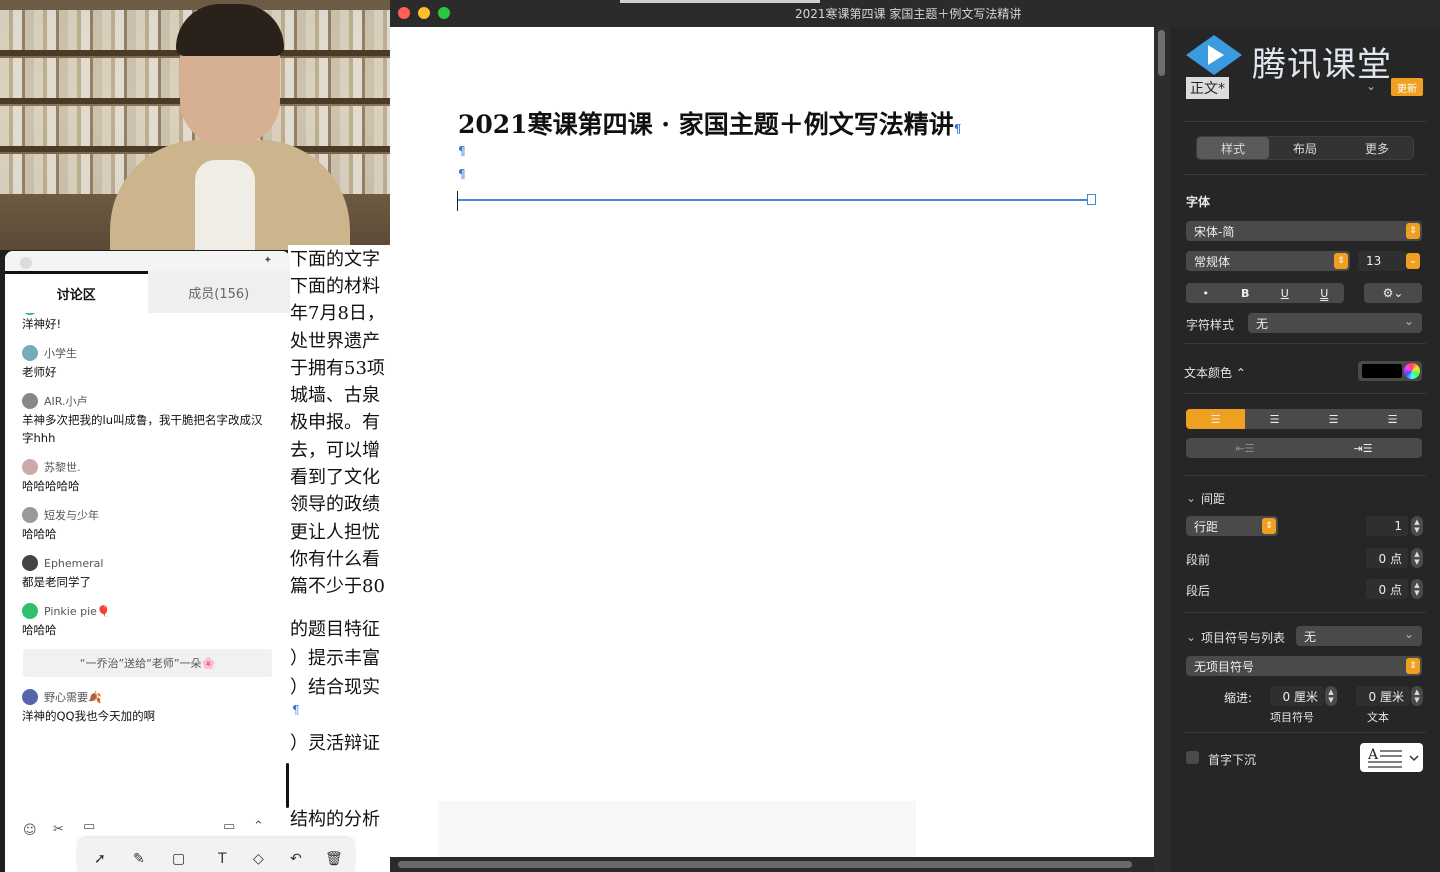 The width and height of the screenshot is (1440, 872). Describe the element at coordinates (1274, 419) in the screenshot. I see `align-center-icon: ☰` at that location.